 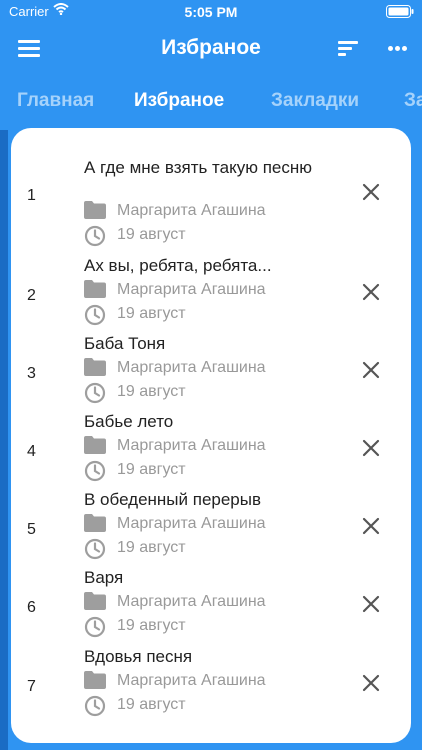 I want to click on item-number: 5, so click(x=31, y=529).